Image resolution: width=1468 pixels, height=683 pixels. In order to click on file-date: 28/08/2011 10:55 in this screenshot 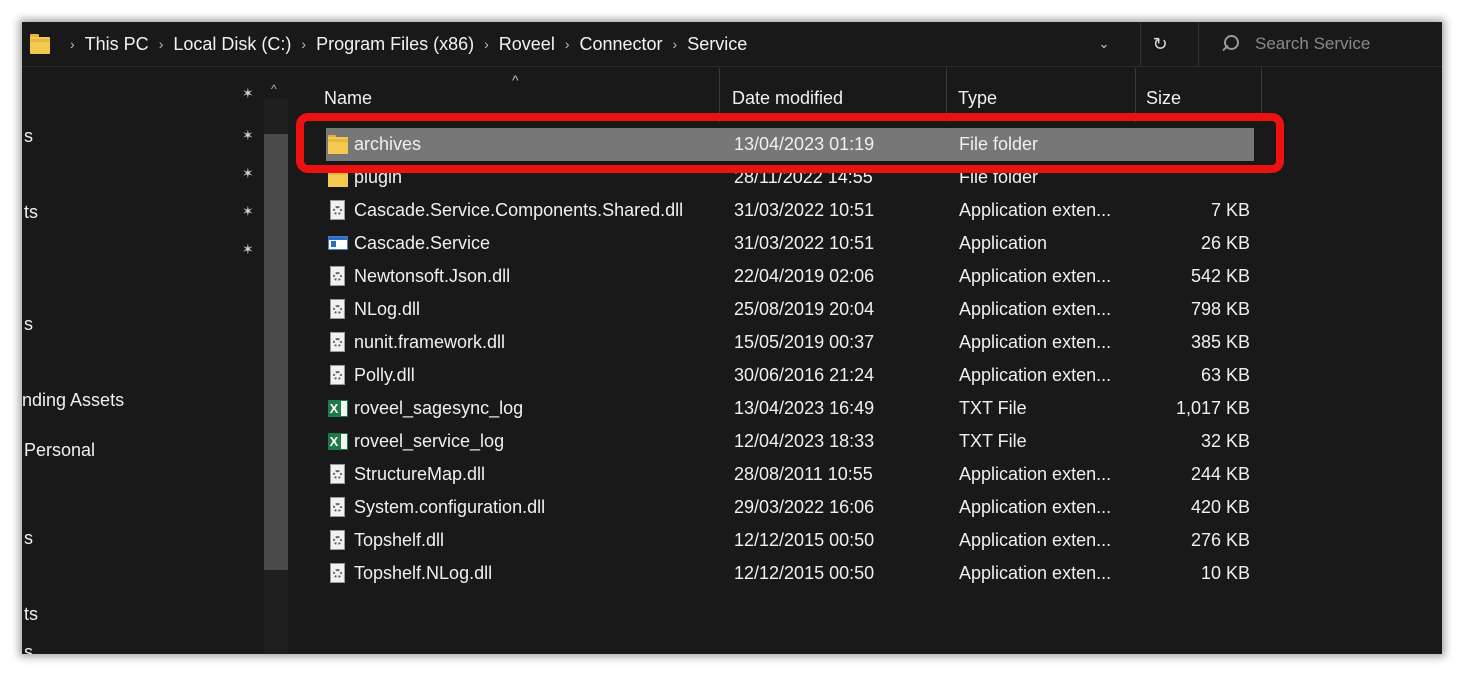, I will do `click(803, 474)`.